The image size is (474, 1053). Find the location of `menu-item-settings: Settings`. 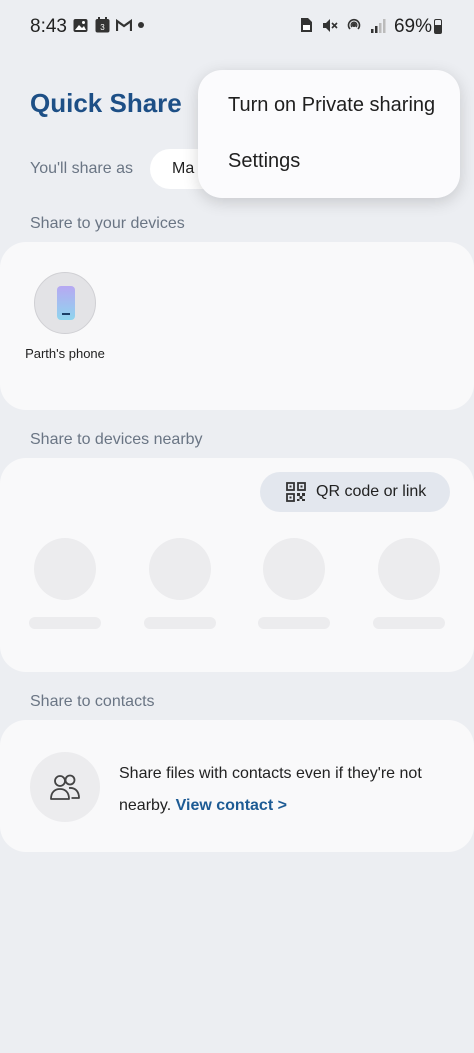

menu-item-settings: Settings is located at coordinates (264, 161).